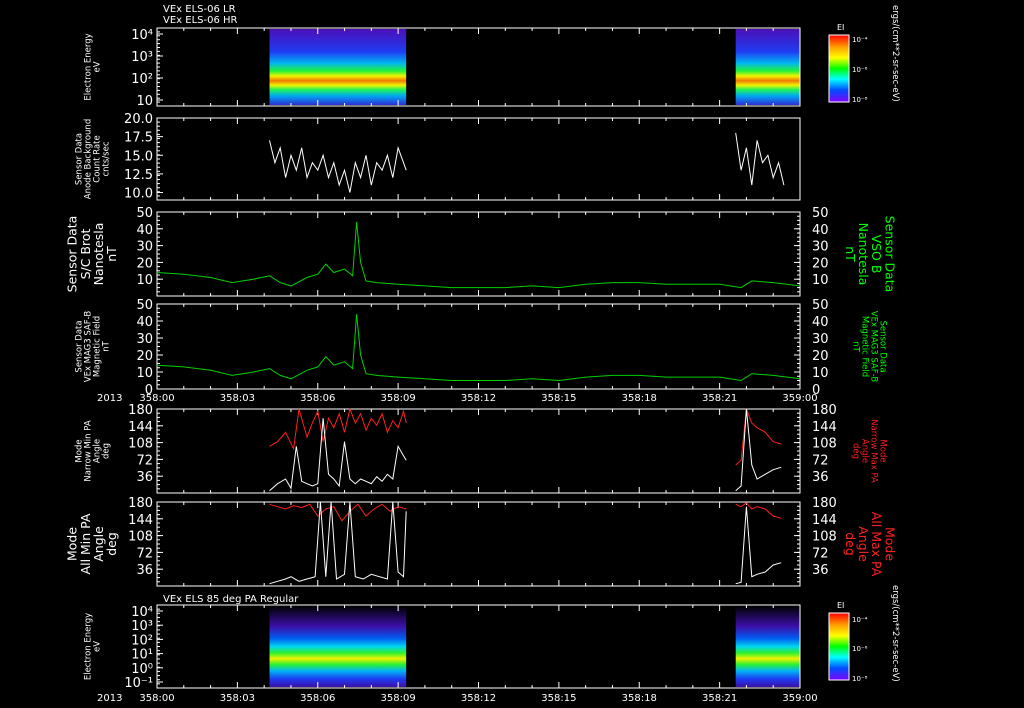 The image size is (1024, 708). Describe the element at coordinates (144, 101) in the screenshot. I see `p1-ytick-label-3: 10` at that location.